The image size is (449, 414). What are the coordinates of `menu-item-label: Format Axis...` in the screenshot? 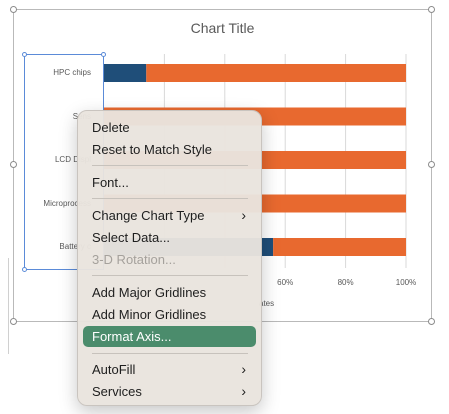 It's located at (132, 336).